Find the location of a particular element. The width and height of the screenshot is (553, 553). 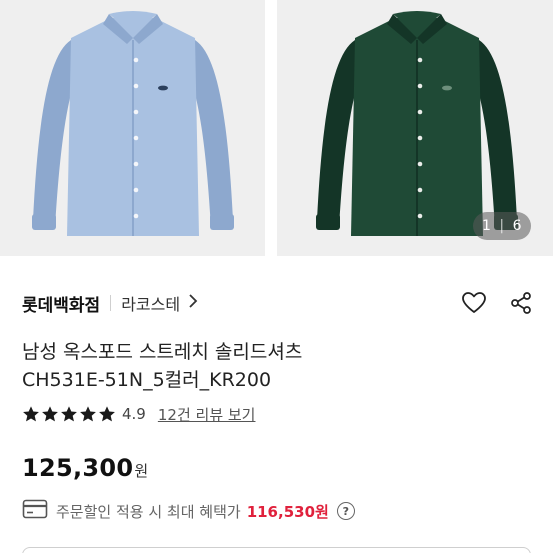

image-counter: 1 | 6 is located at coordinates (502, 226).